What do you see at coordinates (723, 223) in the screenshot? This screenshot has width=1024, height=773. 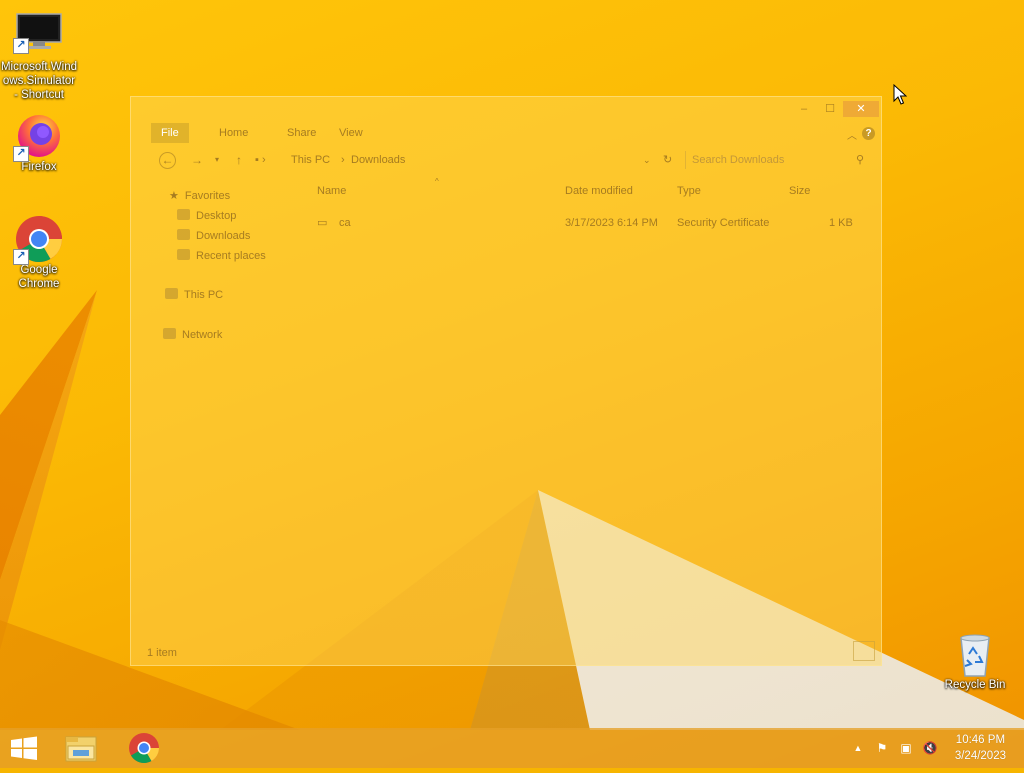 I see `file-type: Security Certificate` at bounding box center [723, 223].